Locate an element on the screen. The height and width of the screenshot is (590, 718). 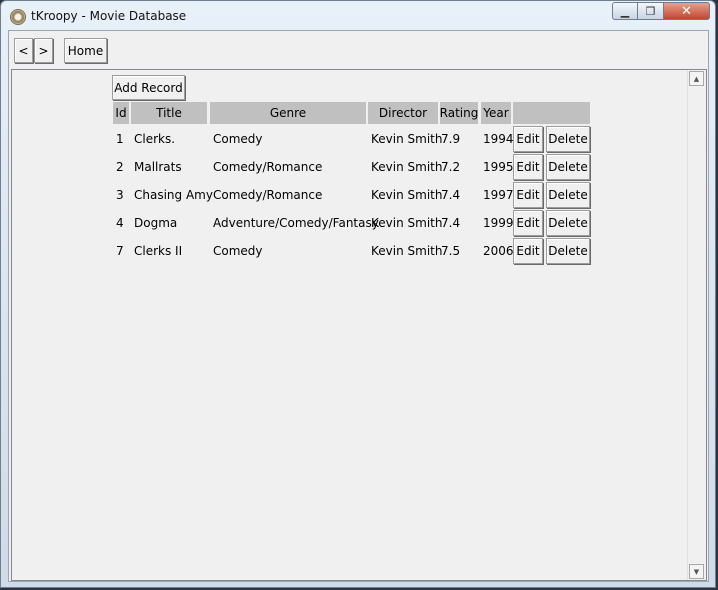
add-record-button: Add Record is located at coordinates (148, 87).